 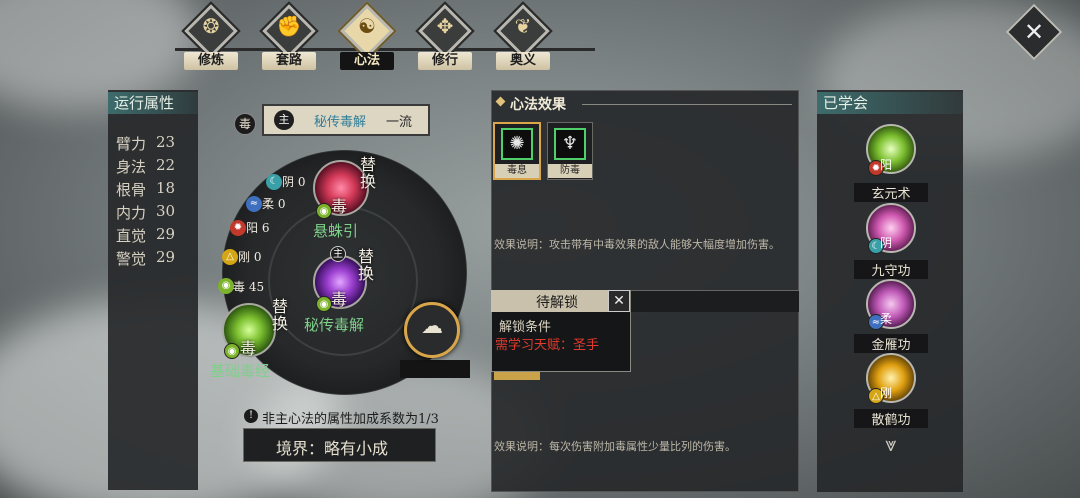 What do you see at coordinates (166, 188) in the screenshot?
I see `stat-value: 18` at bounding box center [166, 188].